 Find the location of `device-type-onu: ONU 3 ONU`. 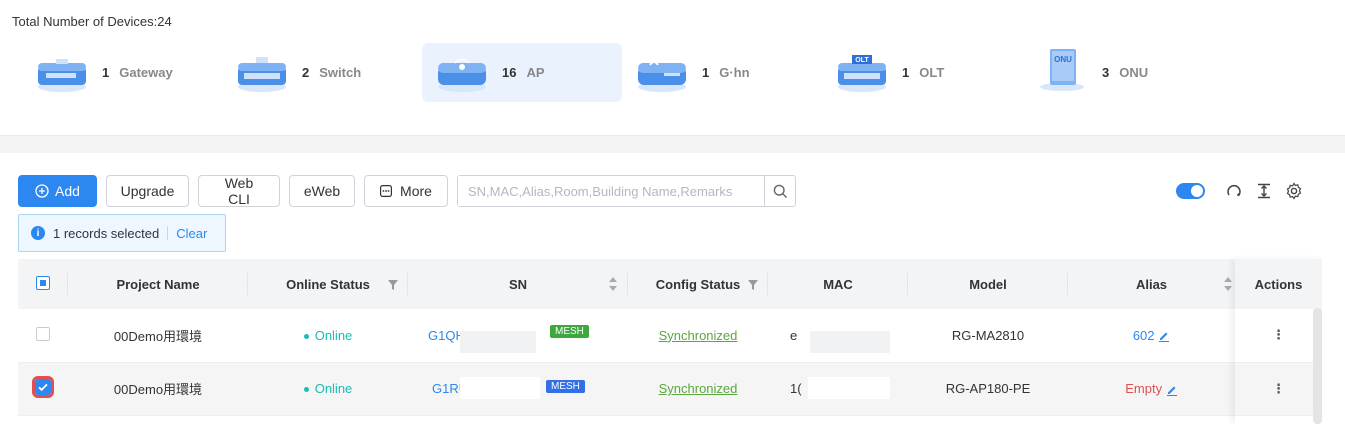

device-type-onu: ONU 3 ONU is located at coordinates (1122, 72).